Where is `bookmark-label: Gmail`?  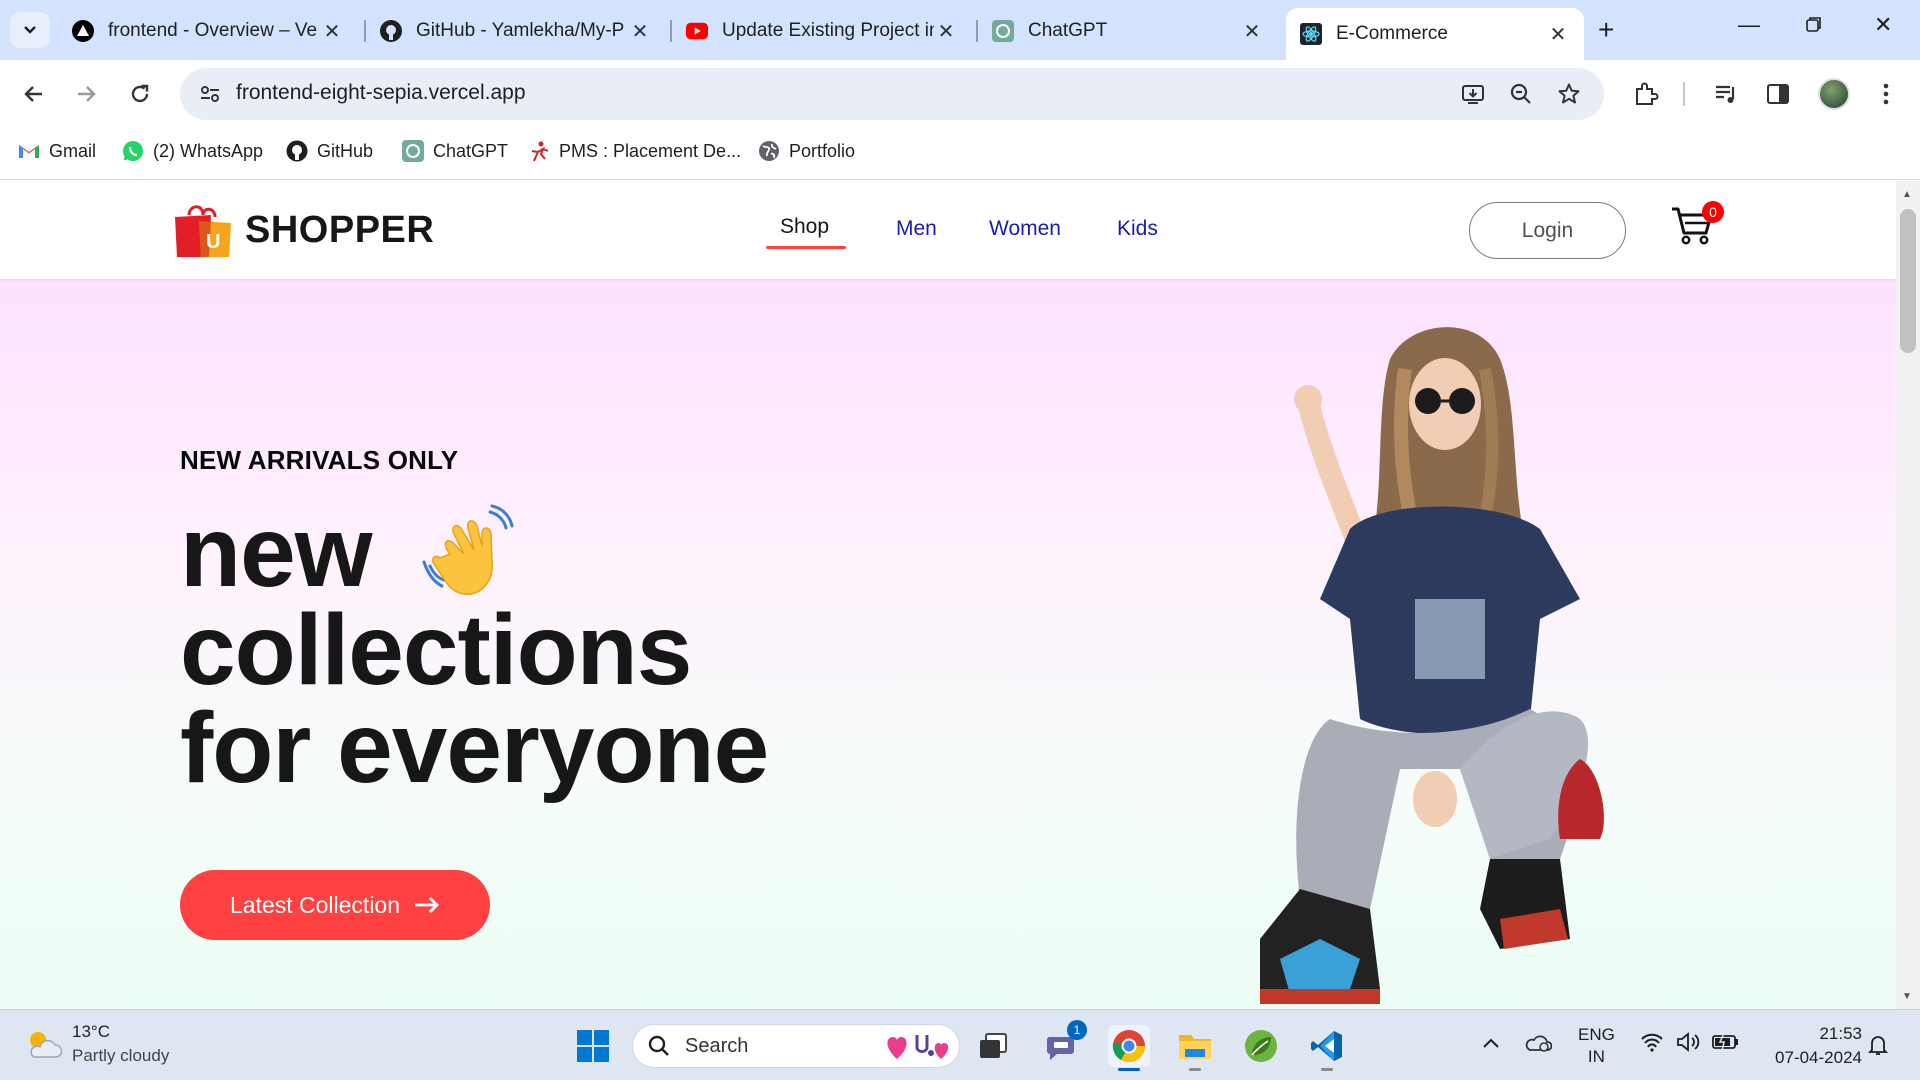
bookmark-label: Gmail is located at coordinates (73, 150).